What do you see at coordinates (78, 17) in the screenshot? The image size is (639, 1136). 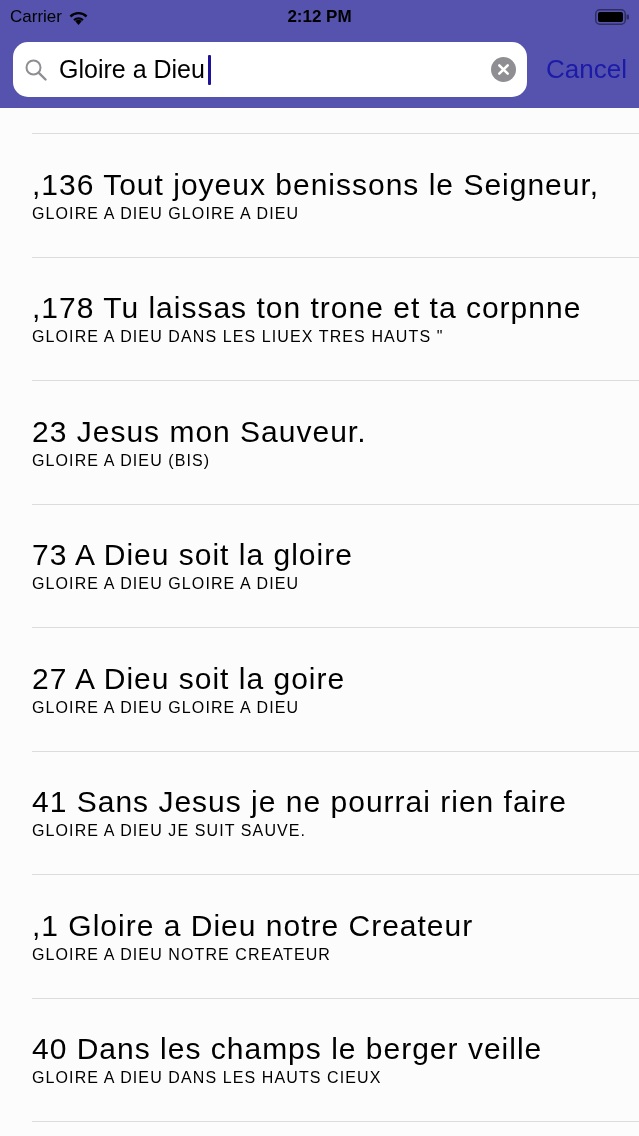 I see `wifi-icon` at bounding box center [78, 17].